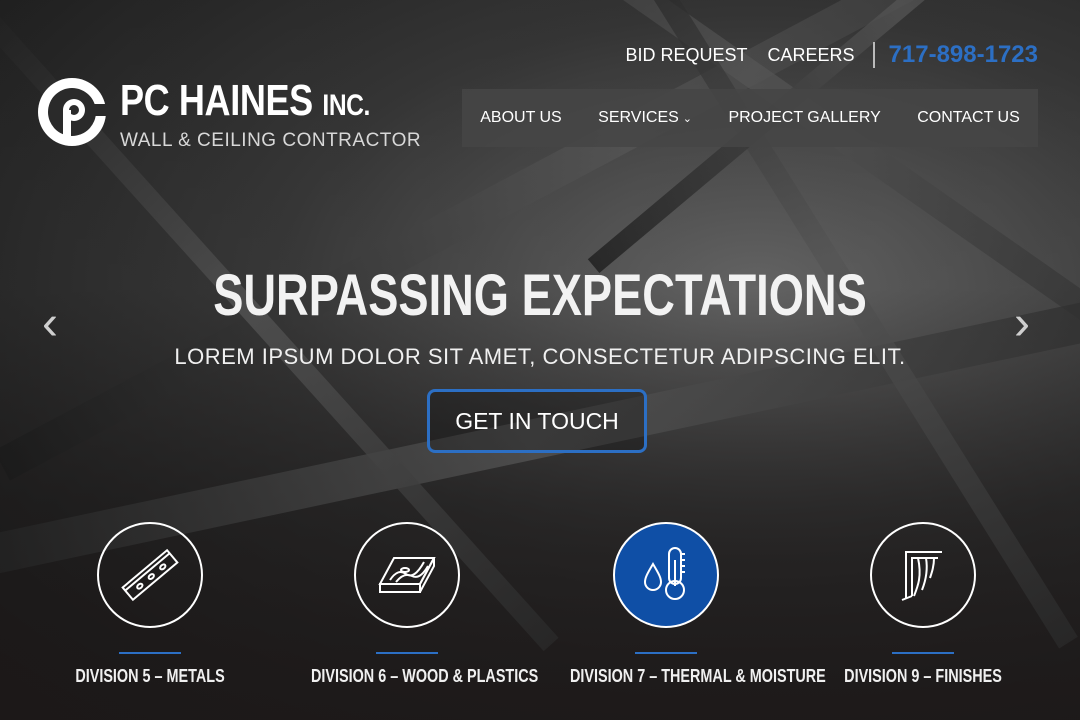 The image size is (1080, 720). I want to click on division-card-wood-plastics: DIVISION 6 – WOOD & PLASTICS, so click(413, 604).